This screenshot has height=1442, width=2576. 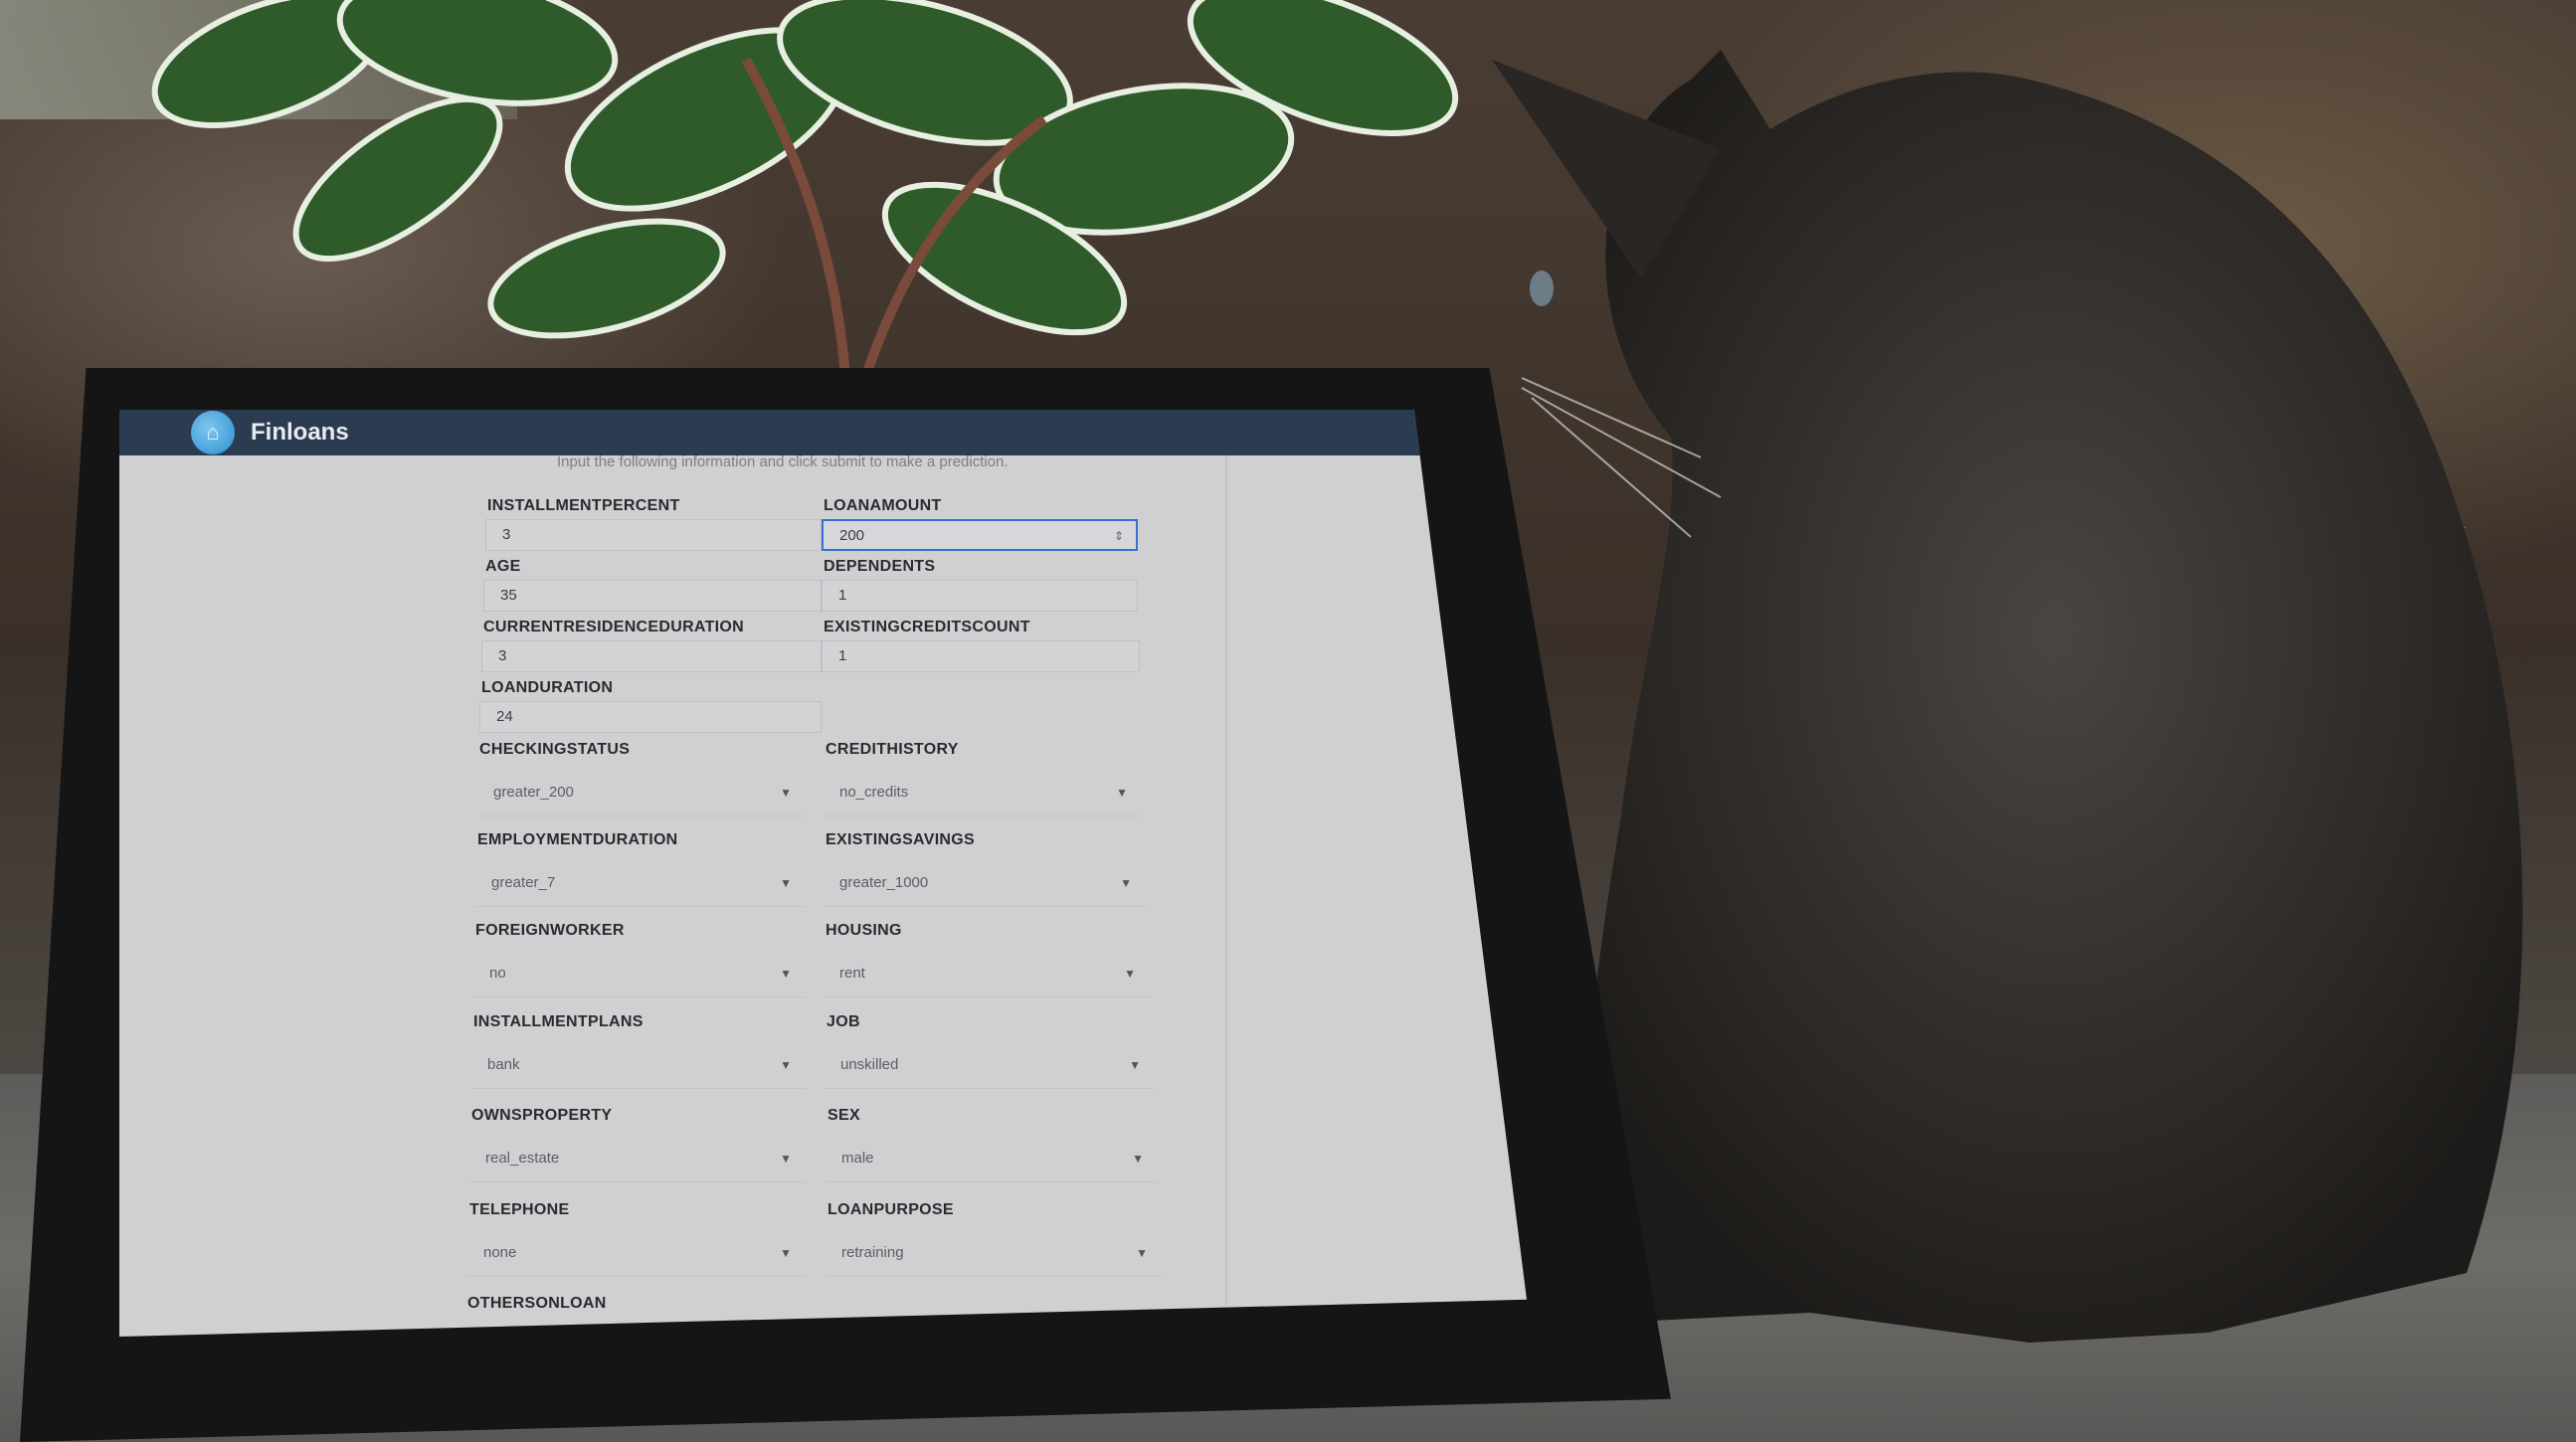 I want to click on telephone-select: none ▼, so click(x=636, y=1253).